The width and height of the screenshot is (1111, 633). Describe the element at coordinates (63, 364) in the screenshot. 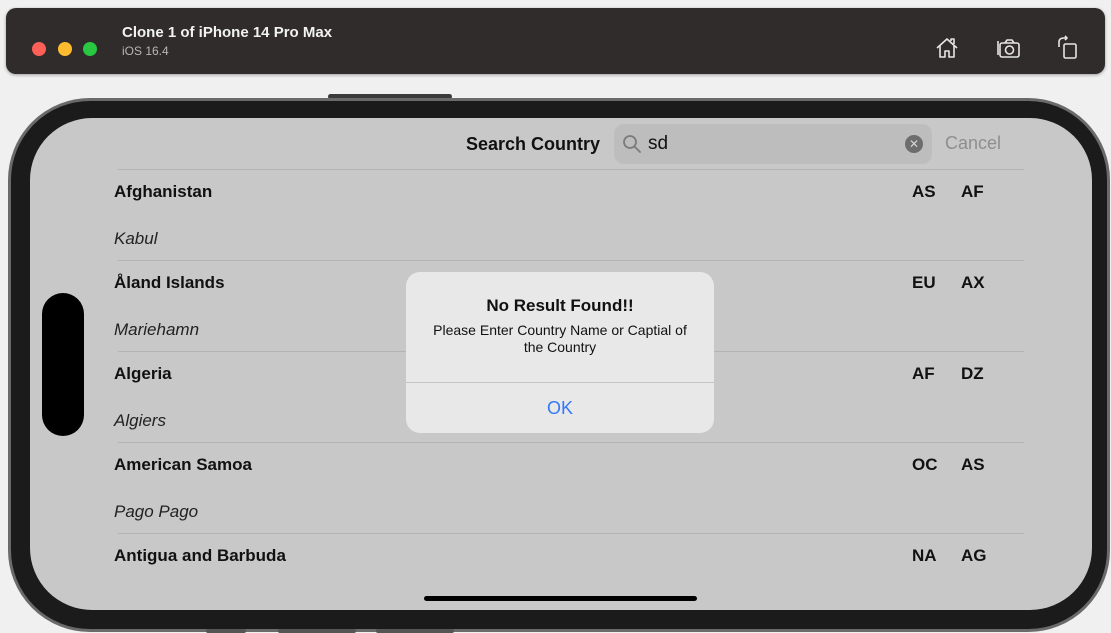

I see `dynamic-island` at that location.